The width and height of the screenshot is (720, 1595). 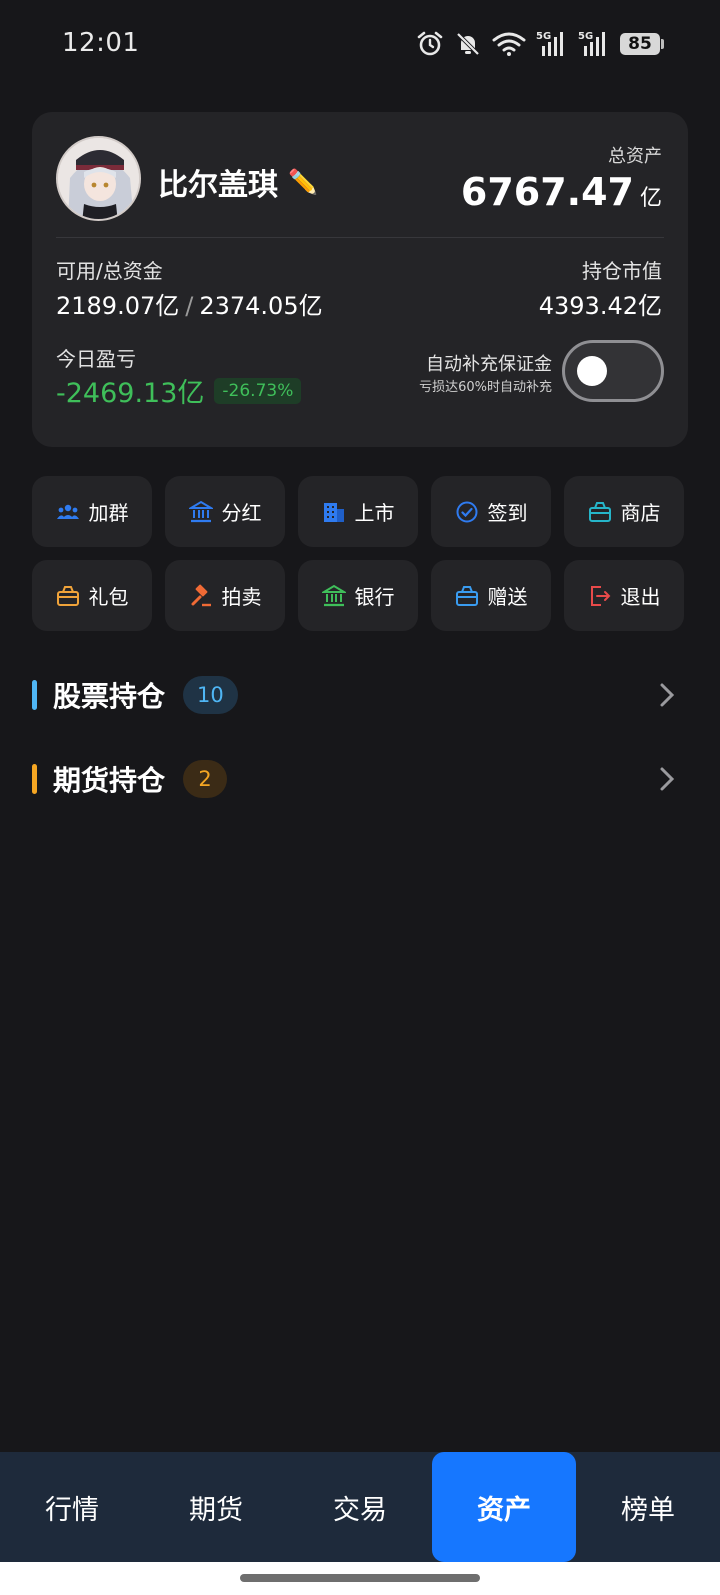 I want to click on avatar, so click(x=98, y=178).